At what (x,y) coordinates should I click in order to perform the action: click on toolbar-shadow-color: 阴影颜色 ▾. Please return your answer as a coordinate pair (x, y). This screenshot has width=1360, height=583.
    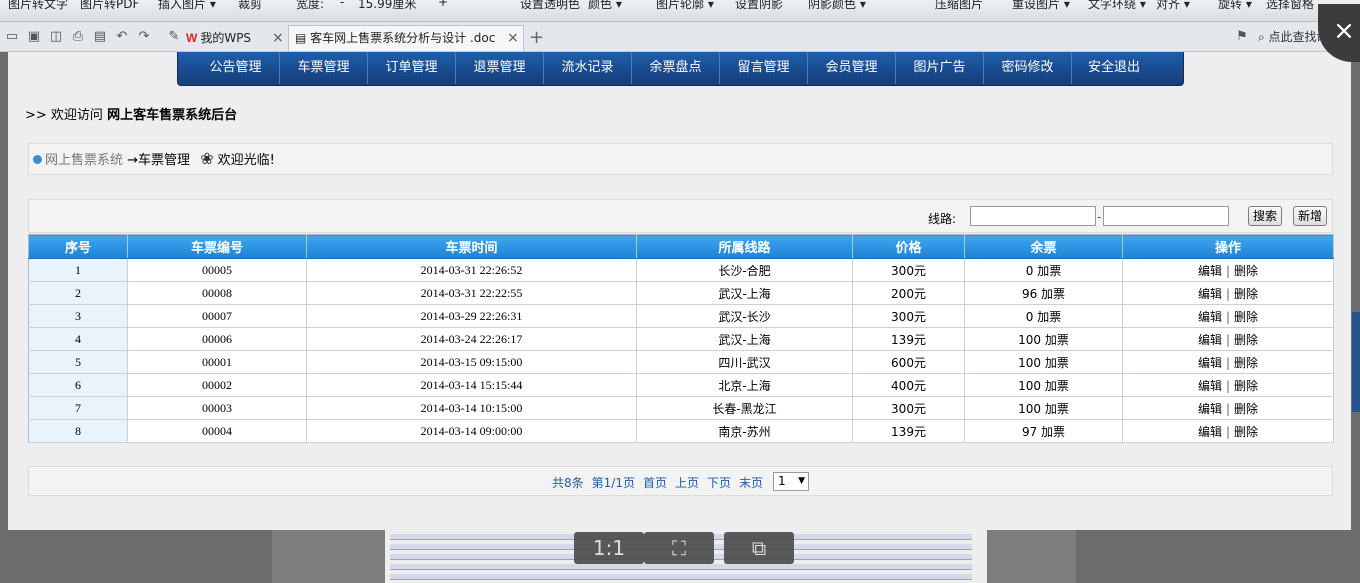
    Looking at the image, I should click on (837, 6).